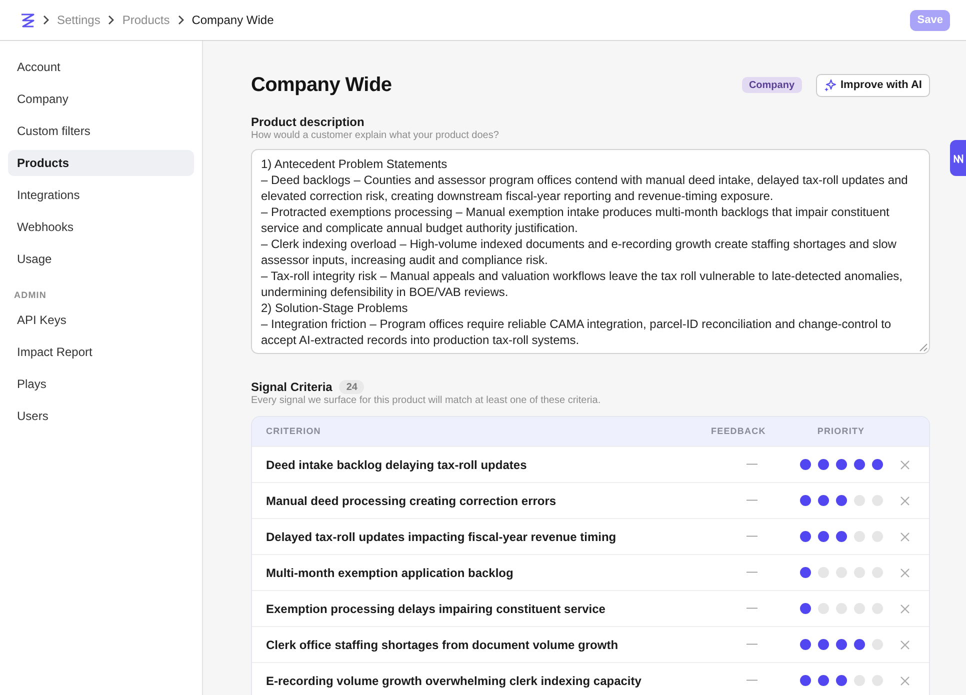  What do you see at coordinates (101, 416) in the screenshot?
I see `sidebar-item: Users` at bounding box center [101, 416].